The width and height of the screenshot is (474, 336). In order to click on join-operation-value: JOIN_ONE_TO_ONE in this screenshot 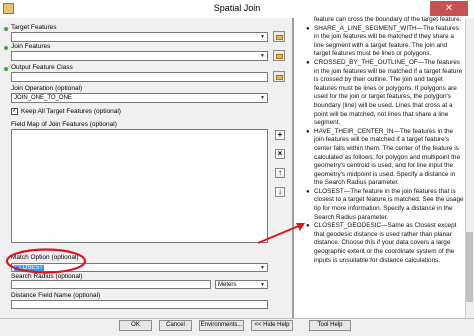, I will do `click(43, 98)`.